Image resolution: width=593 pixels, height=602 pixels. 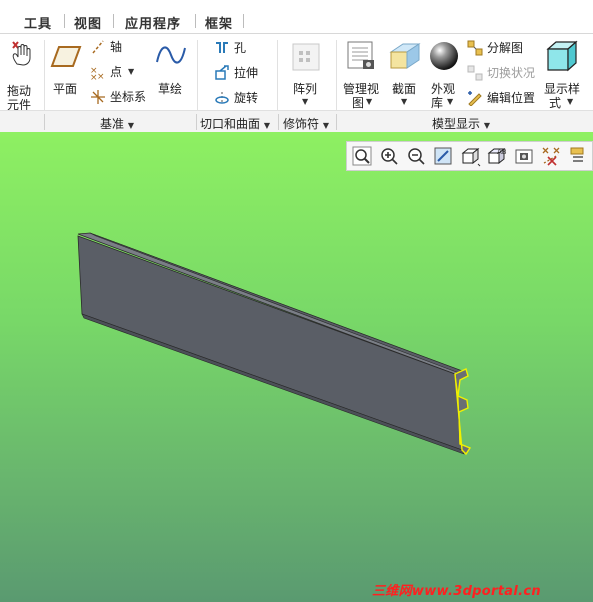 I want to click on plane-button: 平面, so click(x=67, y=70).